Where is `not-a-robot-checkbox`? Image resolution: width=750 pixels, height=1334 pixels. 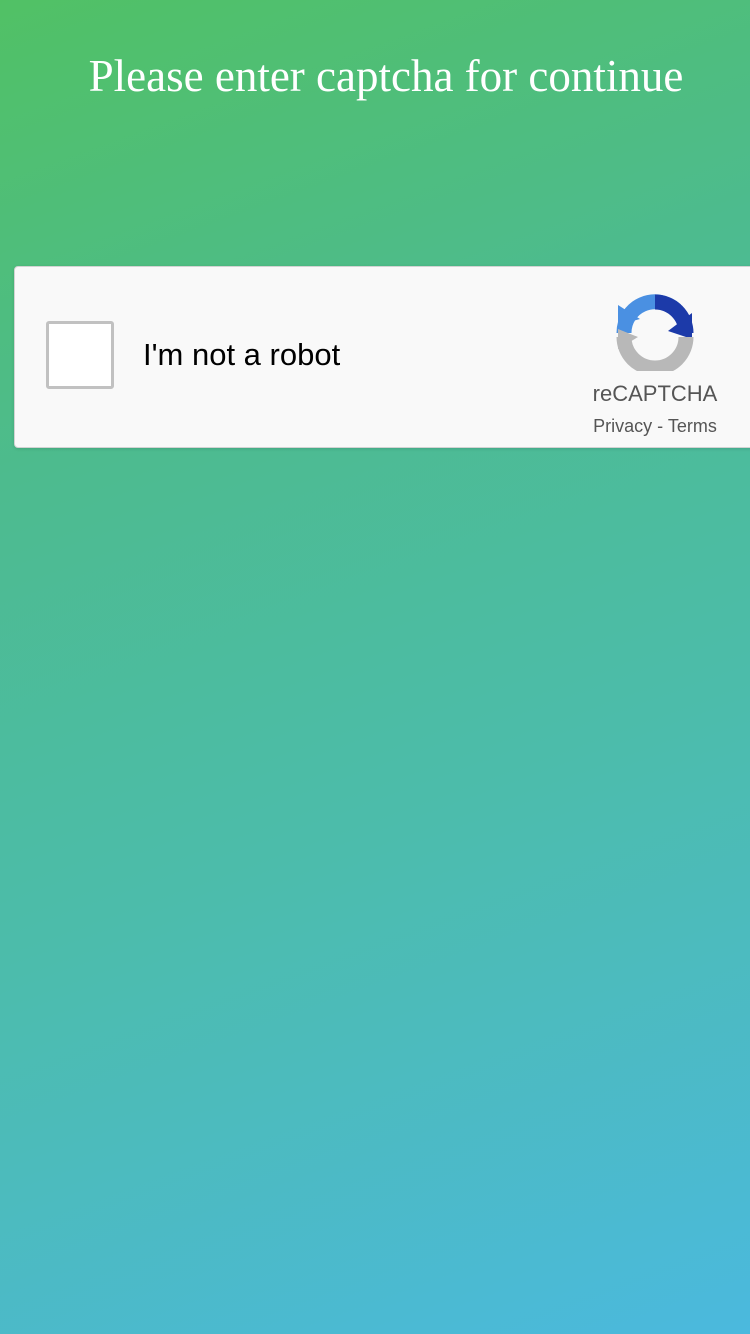 not-a-robot-checkbox is located at coordinates (80, 355).